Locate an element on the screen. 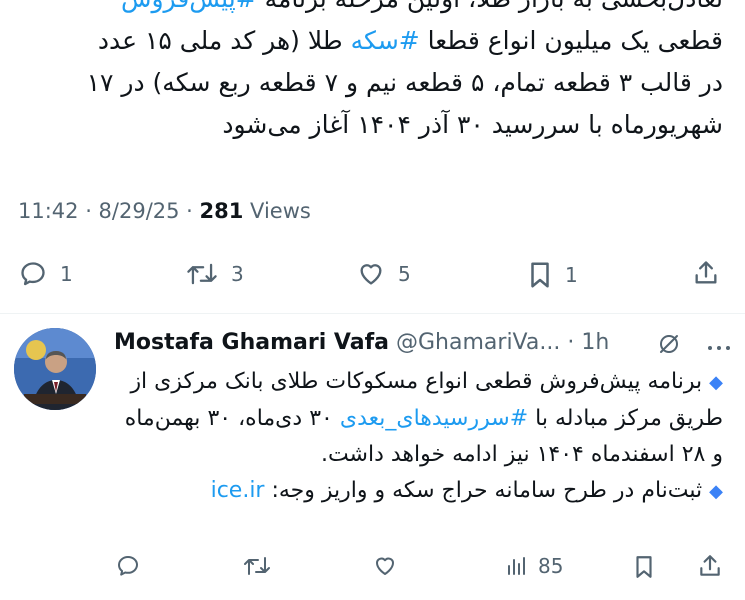  avatar is located at coordinates (55, 369).